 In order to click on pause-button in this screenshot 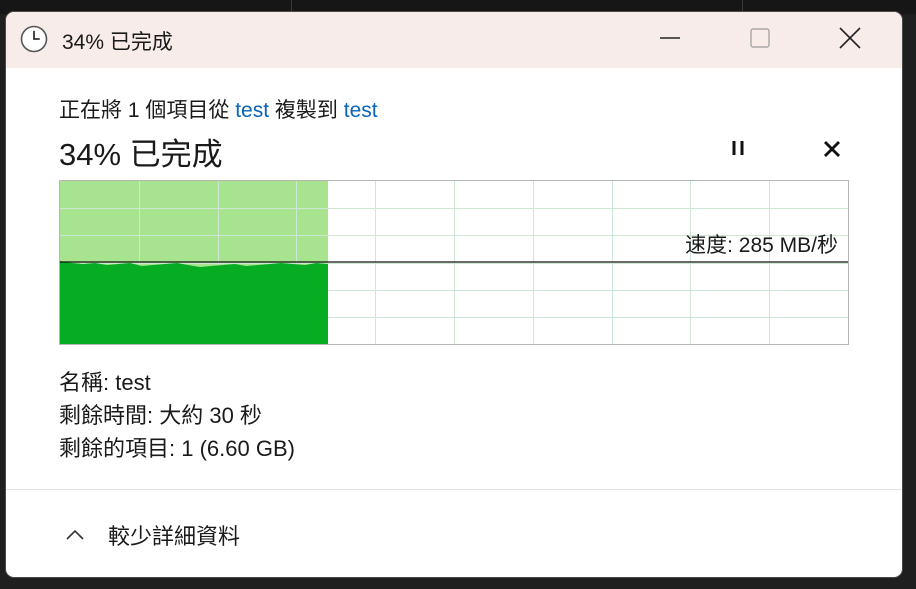, I will do `click(738, 150)`.